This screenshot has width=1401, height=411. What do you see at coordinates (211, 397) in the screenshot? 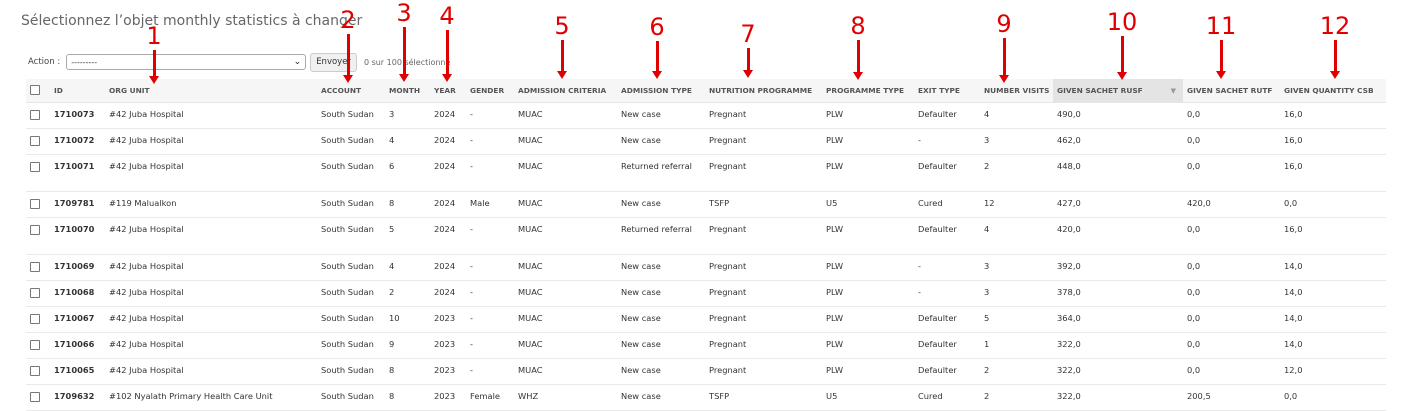
I see `org-unit-cell: #102 Nyalath Primary Health Care Unit` at bounding box center [211, 397].